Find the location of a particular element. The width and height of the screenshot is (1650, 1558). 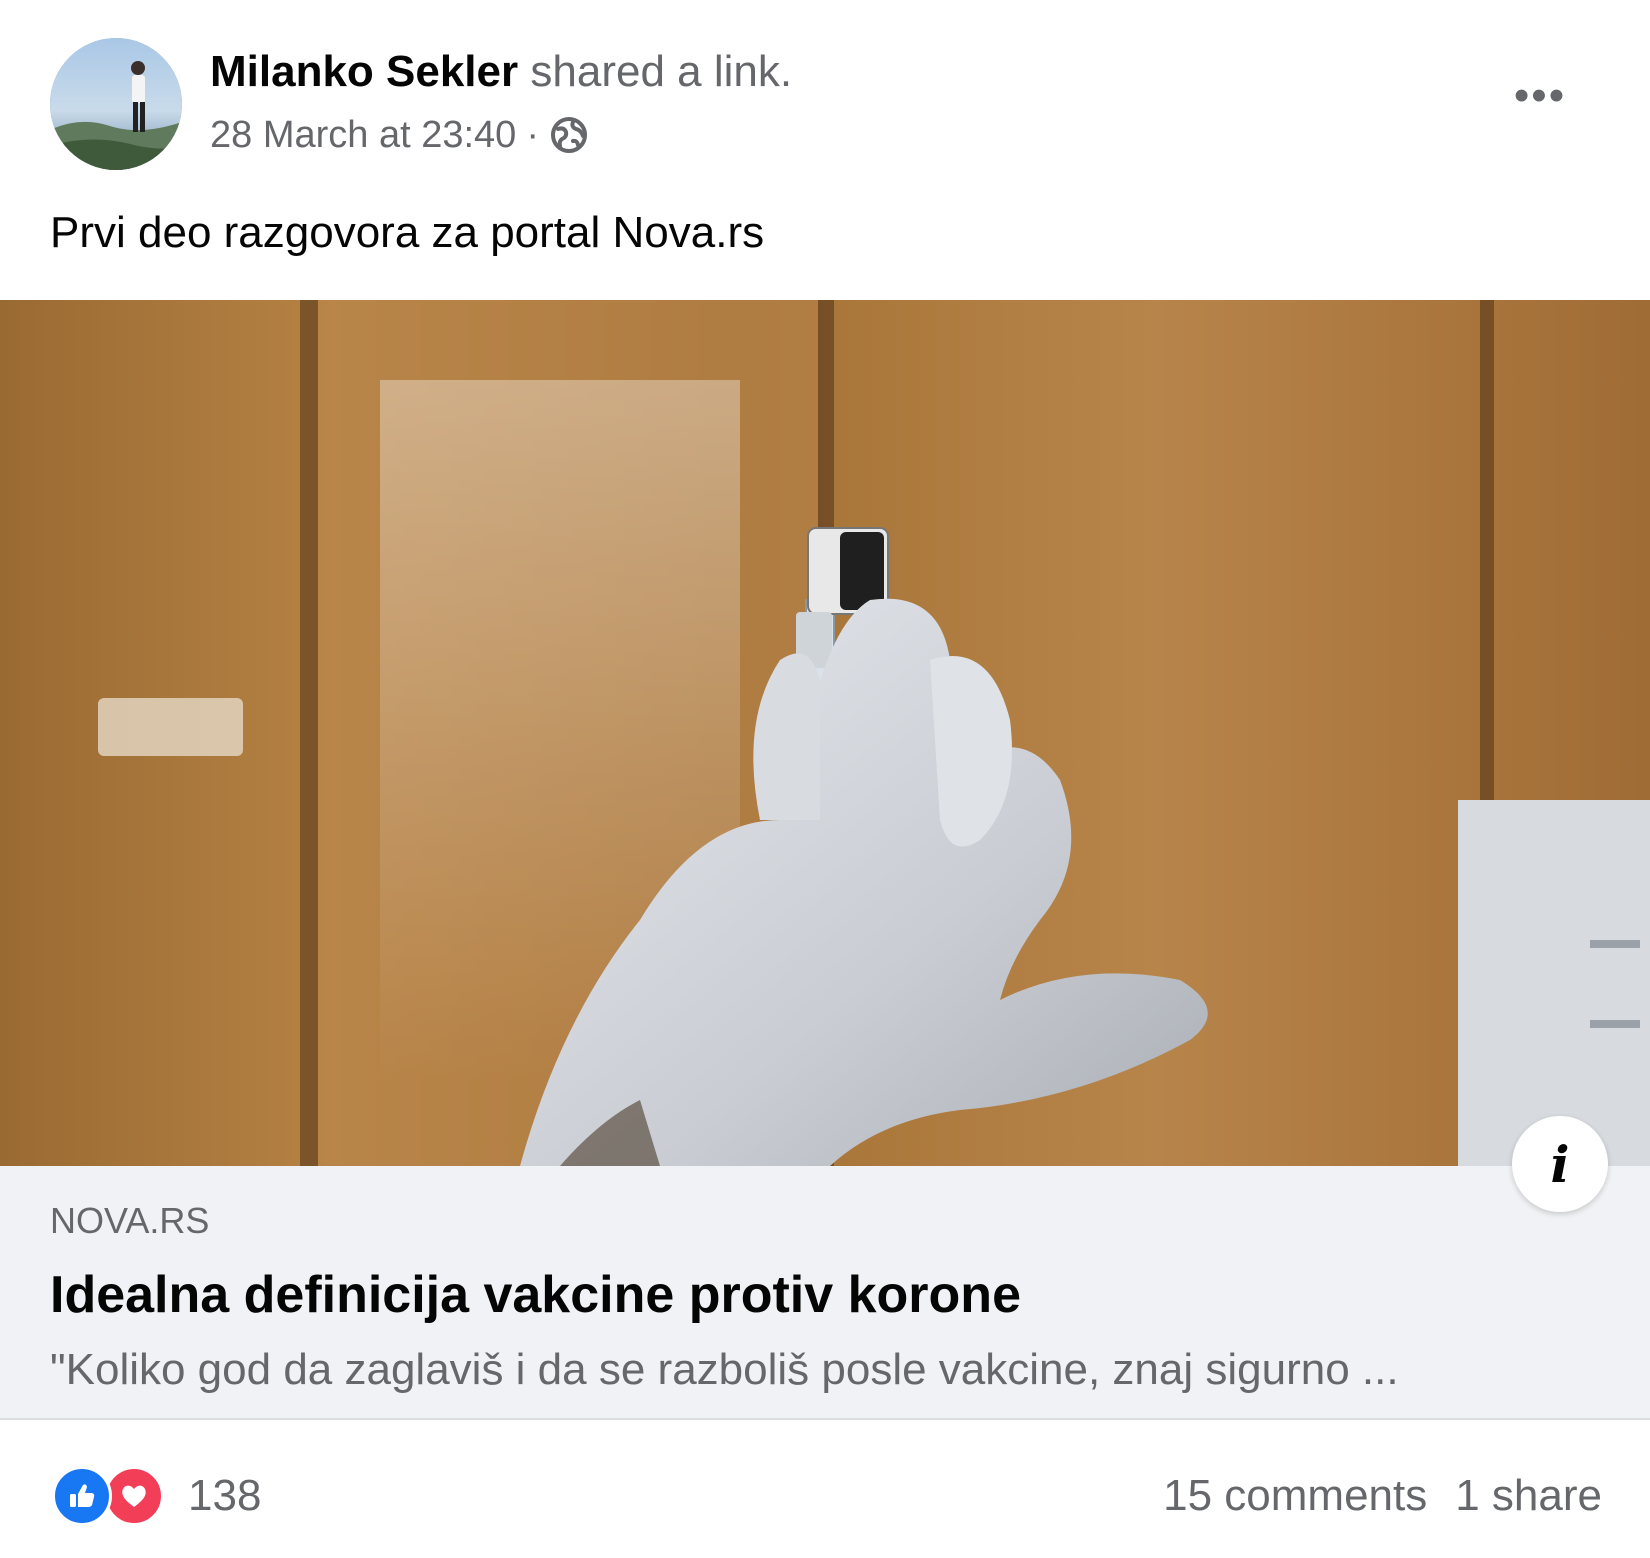

shares-count: 1 share is located at coordinates (1528, 1496).